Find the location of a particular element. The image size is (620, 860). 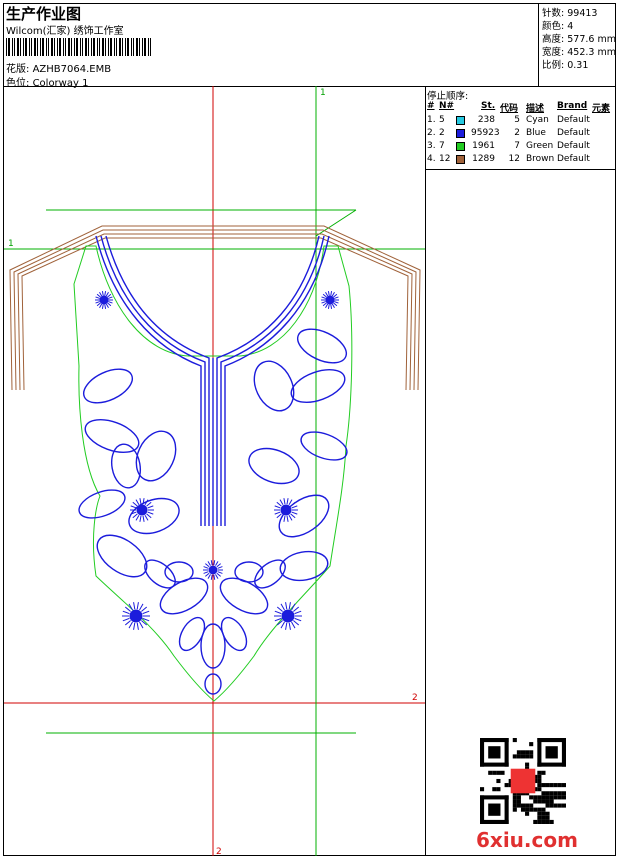

guide-marker-2-bottom: 2 is located at coordinates (219, 851).